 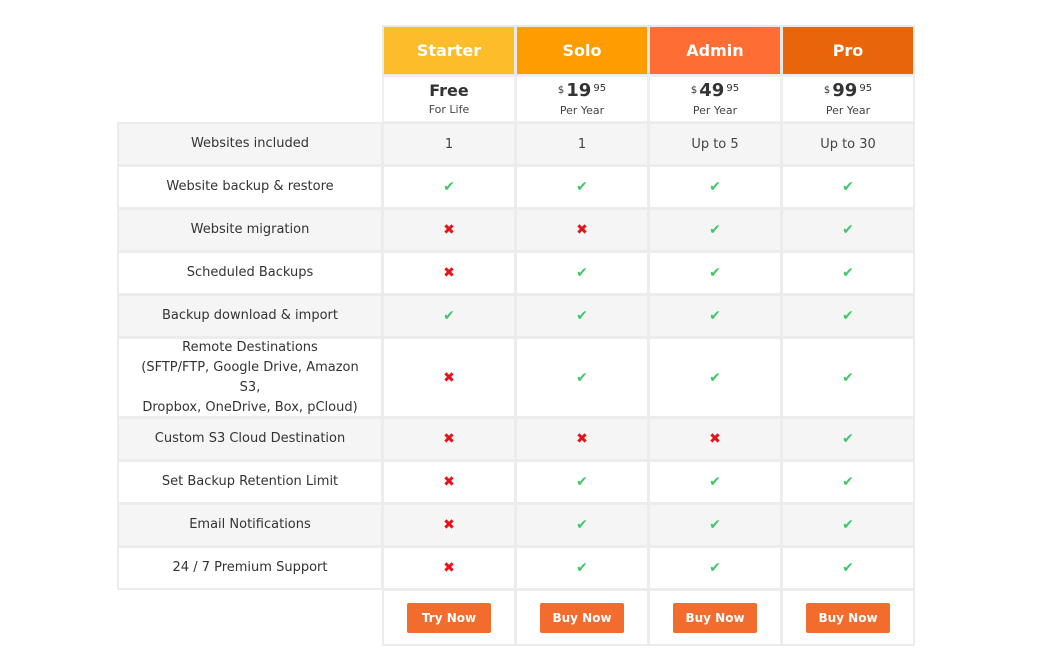 I want to click on feature-row: Scheduled Backups ✖ ✔ ✔ ✔, so click(x=517, y=273).